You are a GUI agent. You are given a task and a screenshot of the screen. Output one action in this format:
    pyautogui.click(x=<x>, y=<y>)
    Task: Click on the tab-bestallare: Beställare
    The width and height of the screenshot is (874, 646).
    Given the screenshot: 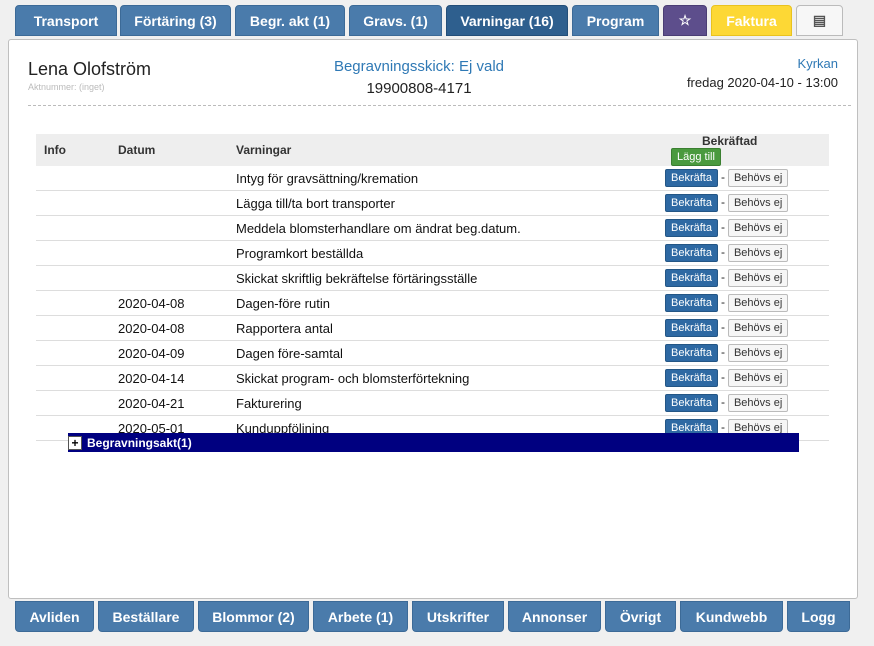 What is the action you would take?
    pyautogui.click(x=146, y=616)
    